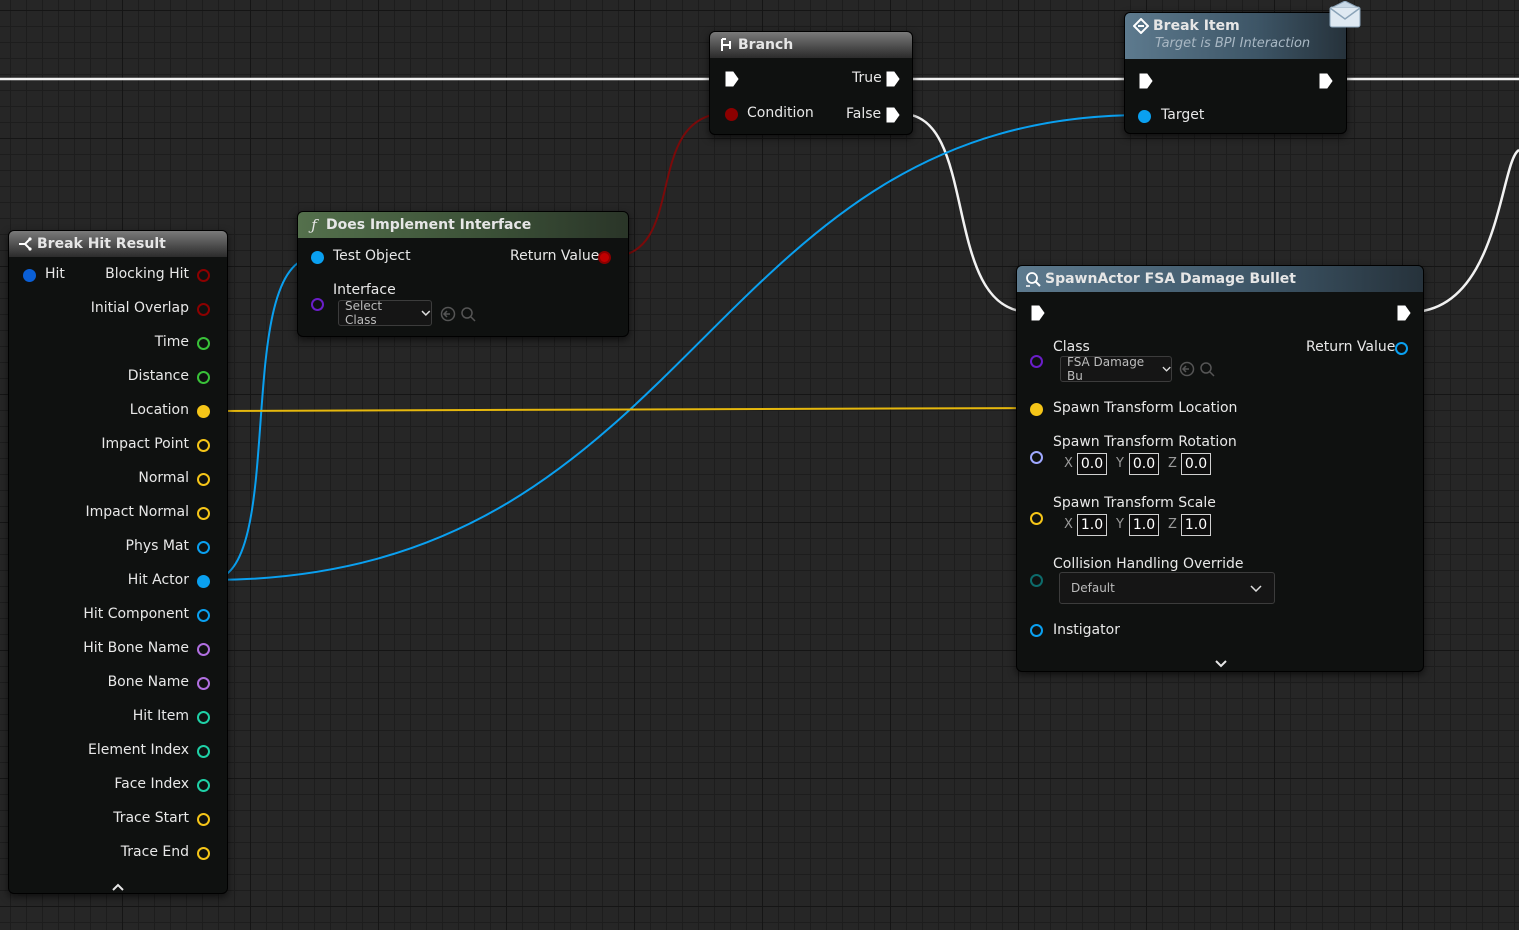 The width and height of the screenshot is (1519, 930). Describe the element at coordinates (811, 45) in the screenshot. I see `branch-header: Branch` at that location.